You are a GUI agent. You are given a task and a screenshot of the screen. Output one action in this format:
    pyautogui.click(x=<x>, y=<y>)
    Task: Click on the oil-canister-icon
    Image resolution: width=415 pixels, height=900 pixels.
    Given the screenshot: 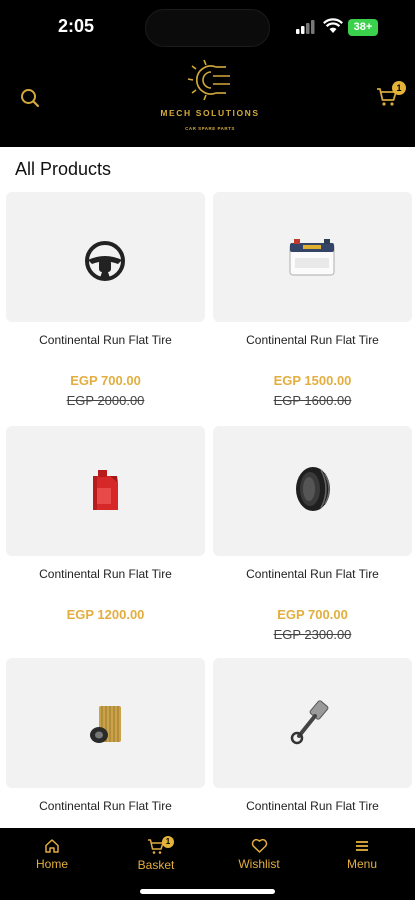 What is the action you would take?
    pyautogui.click(x=105, y=490)
    